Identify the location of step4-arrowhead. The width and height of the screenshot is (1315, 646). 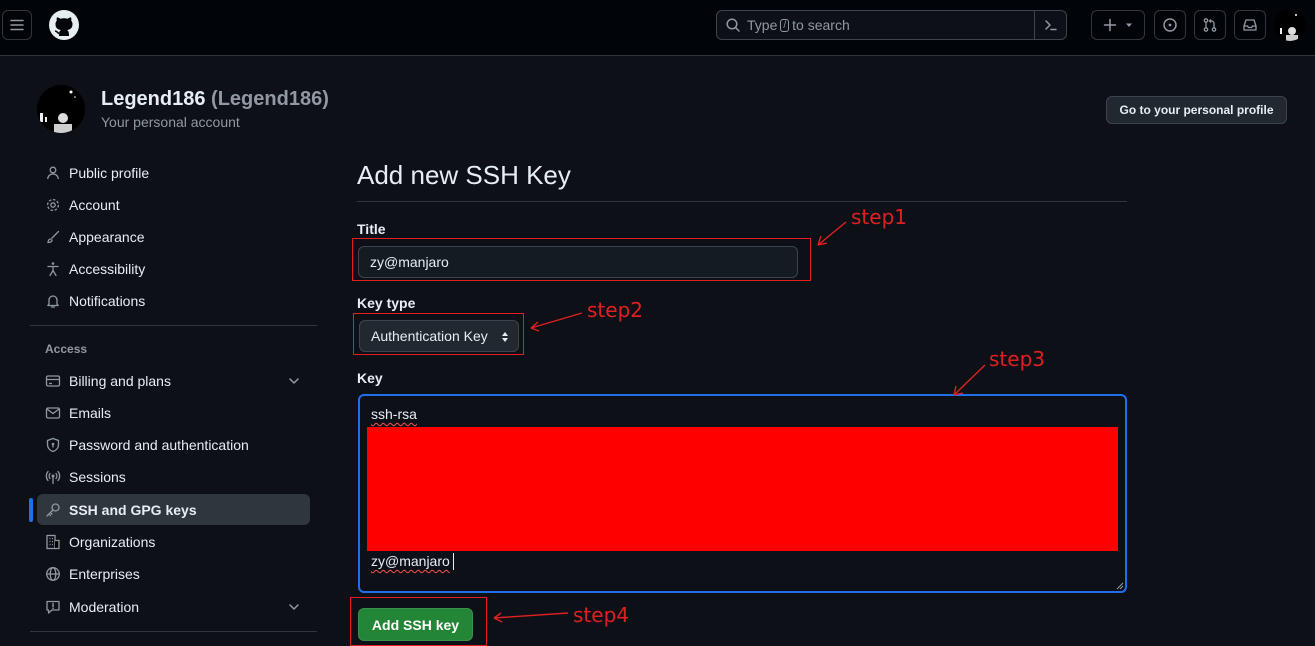
(498, 617).